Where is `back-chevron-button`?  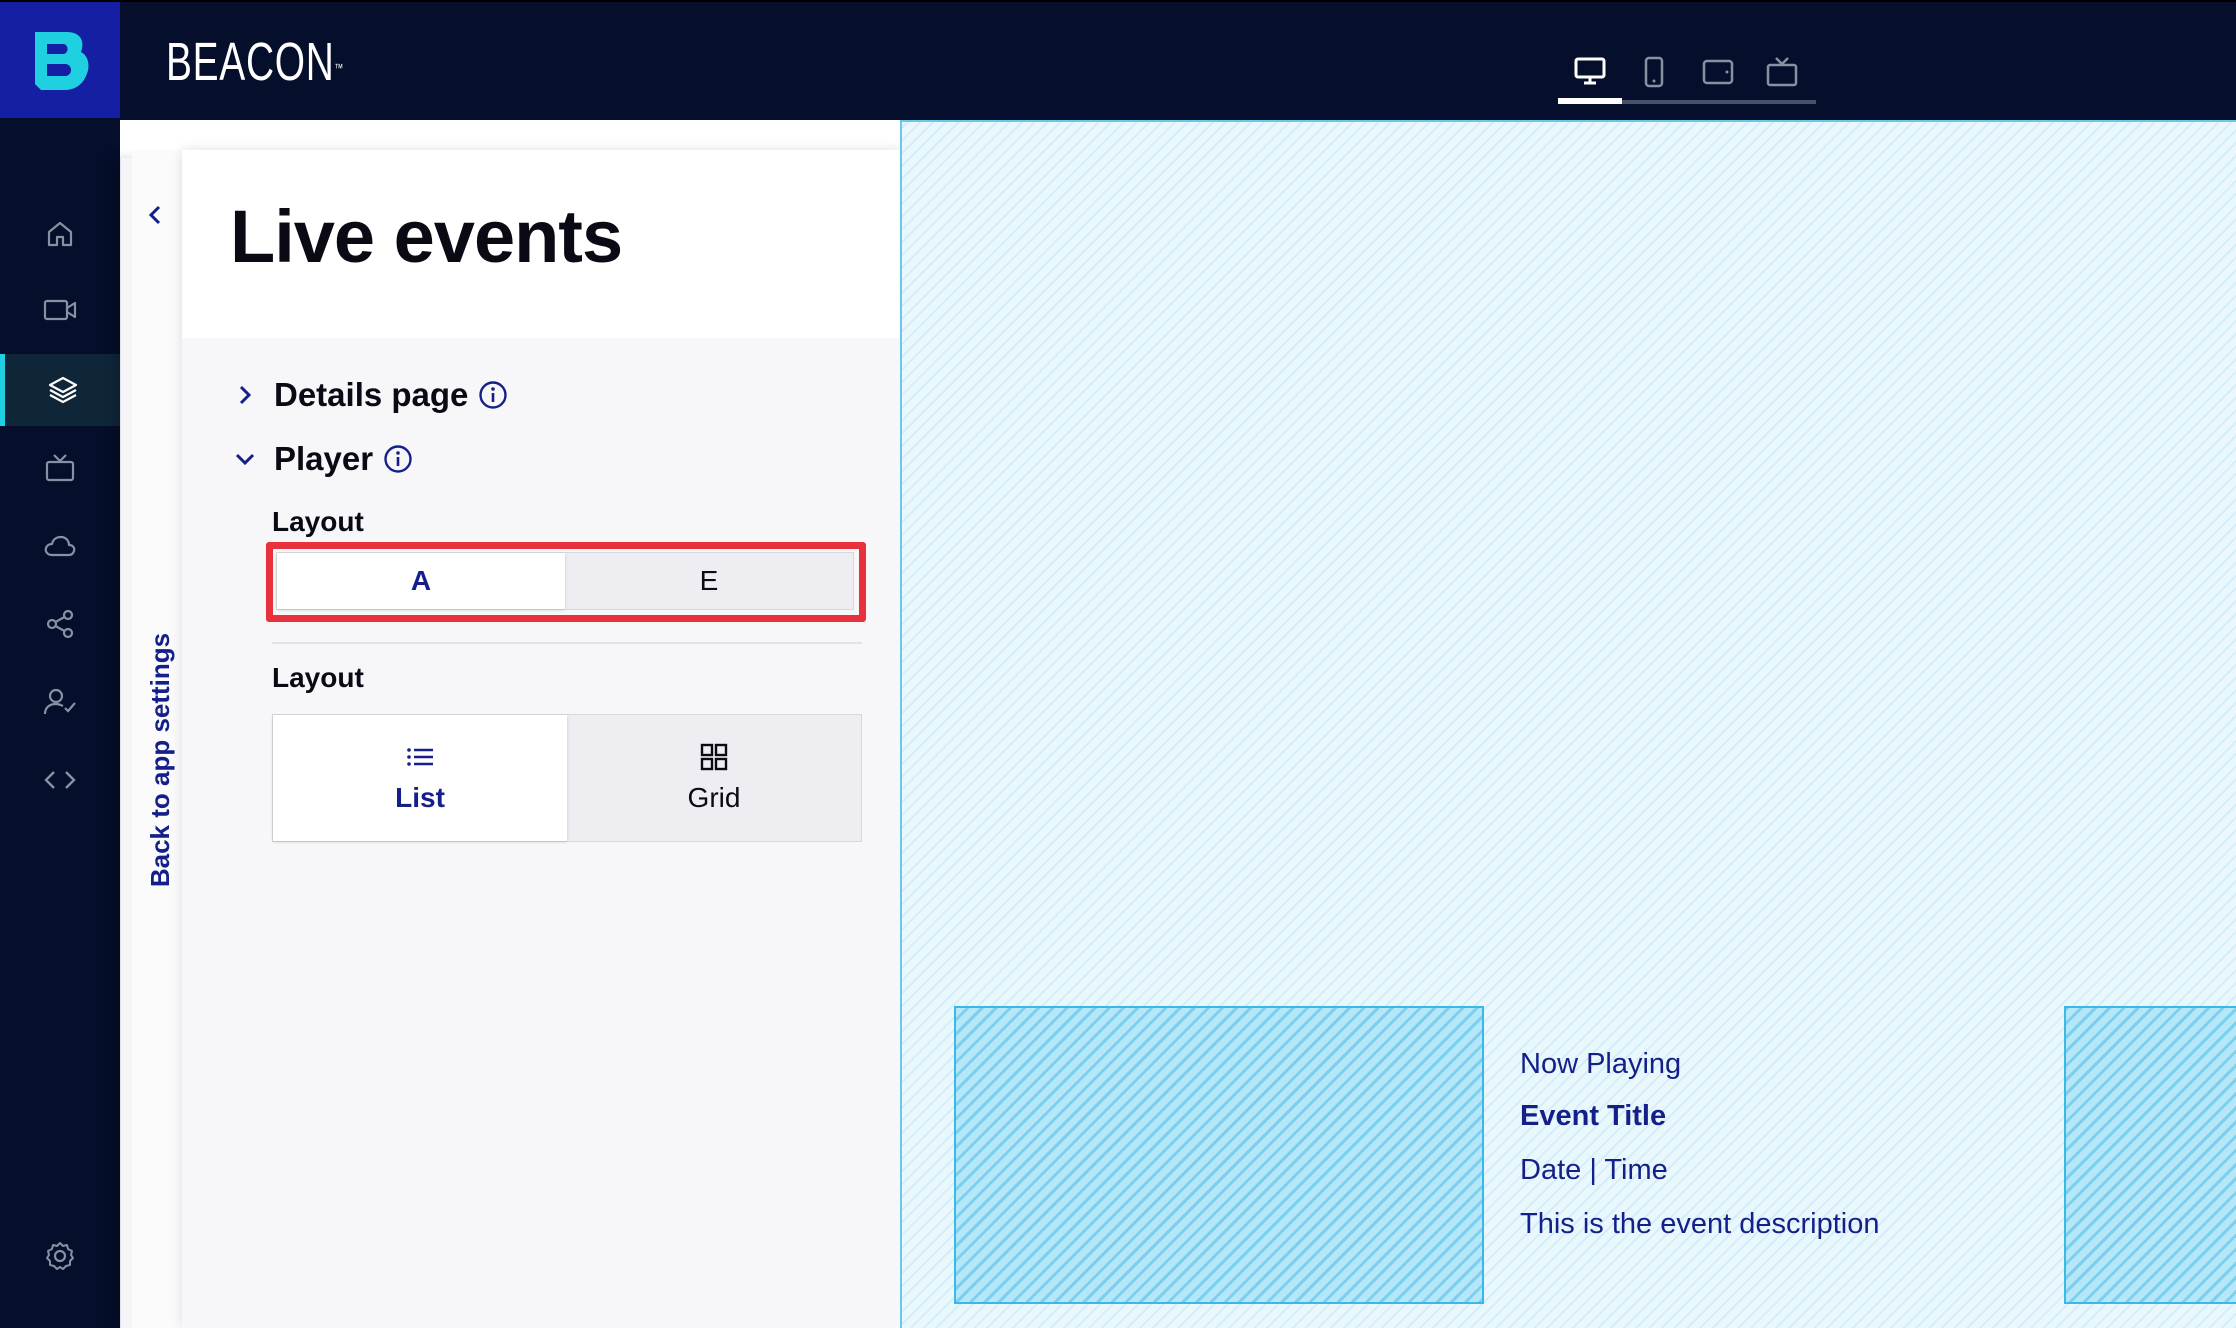 back-chevron-button is located at coordinates (155, 215).